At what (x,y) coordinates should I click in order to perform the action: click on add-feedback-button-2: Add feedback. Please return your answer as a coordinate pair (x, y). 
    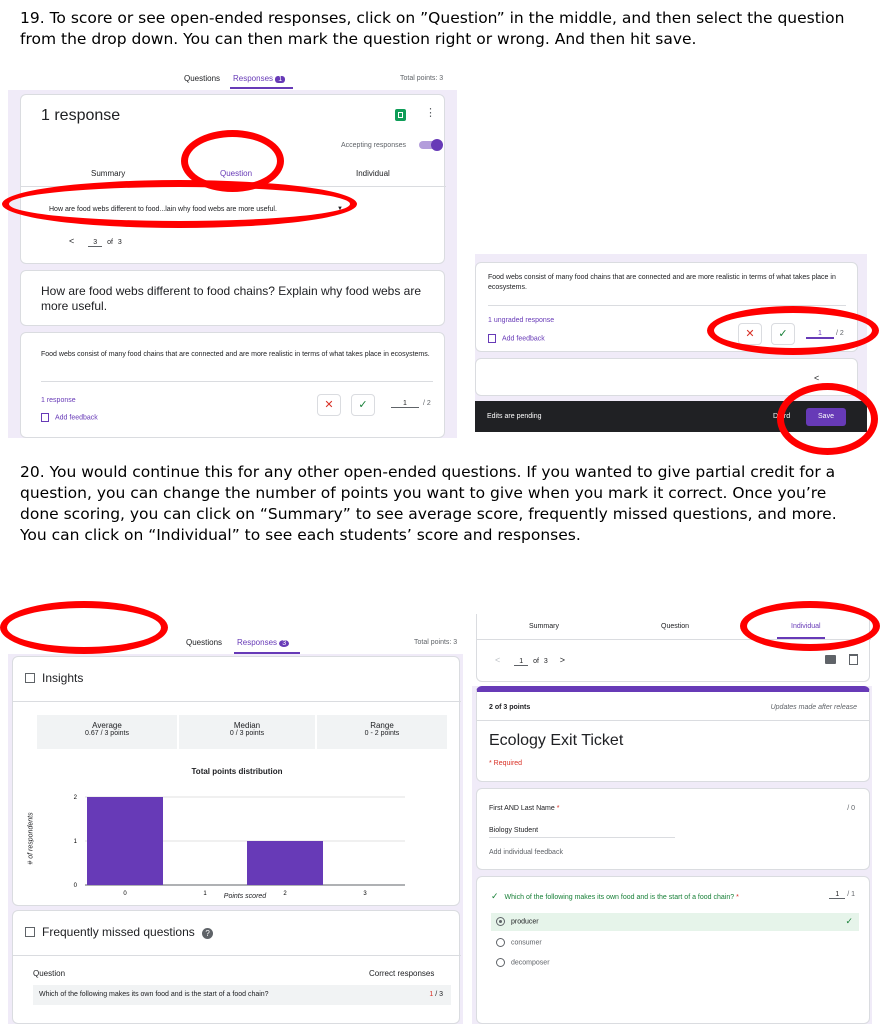
    Looking at the image, I should click on (516, 338).